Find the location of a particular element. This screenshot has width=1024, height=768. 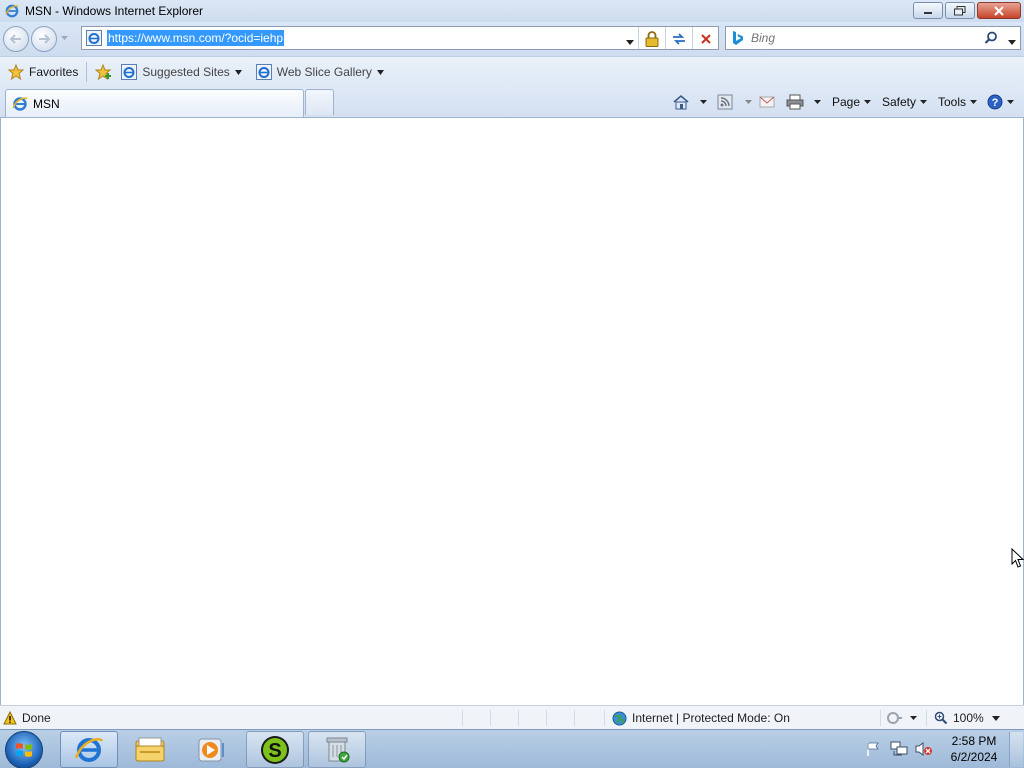

stop-button is located at coordinates (706, 39).